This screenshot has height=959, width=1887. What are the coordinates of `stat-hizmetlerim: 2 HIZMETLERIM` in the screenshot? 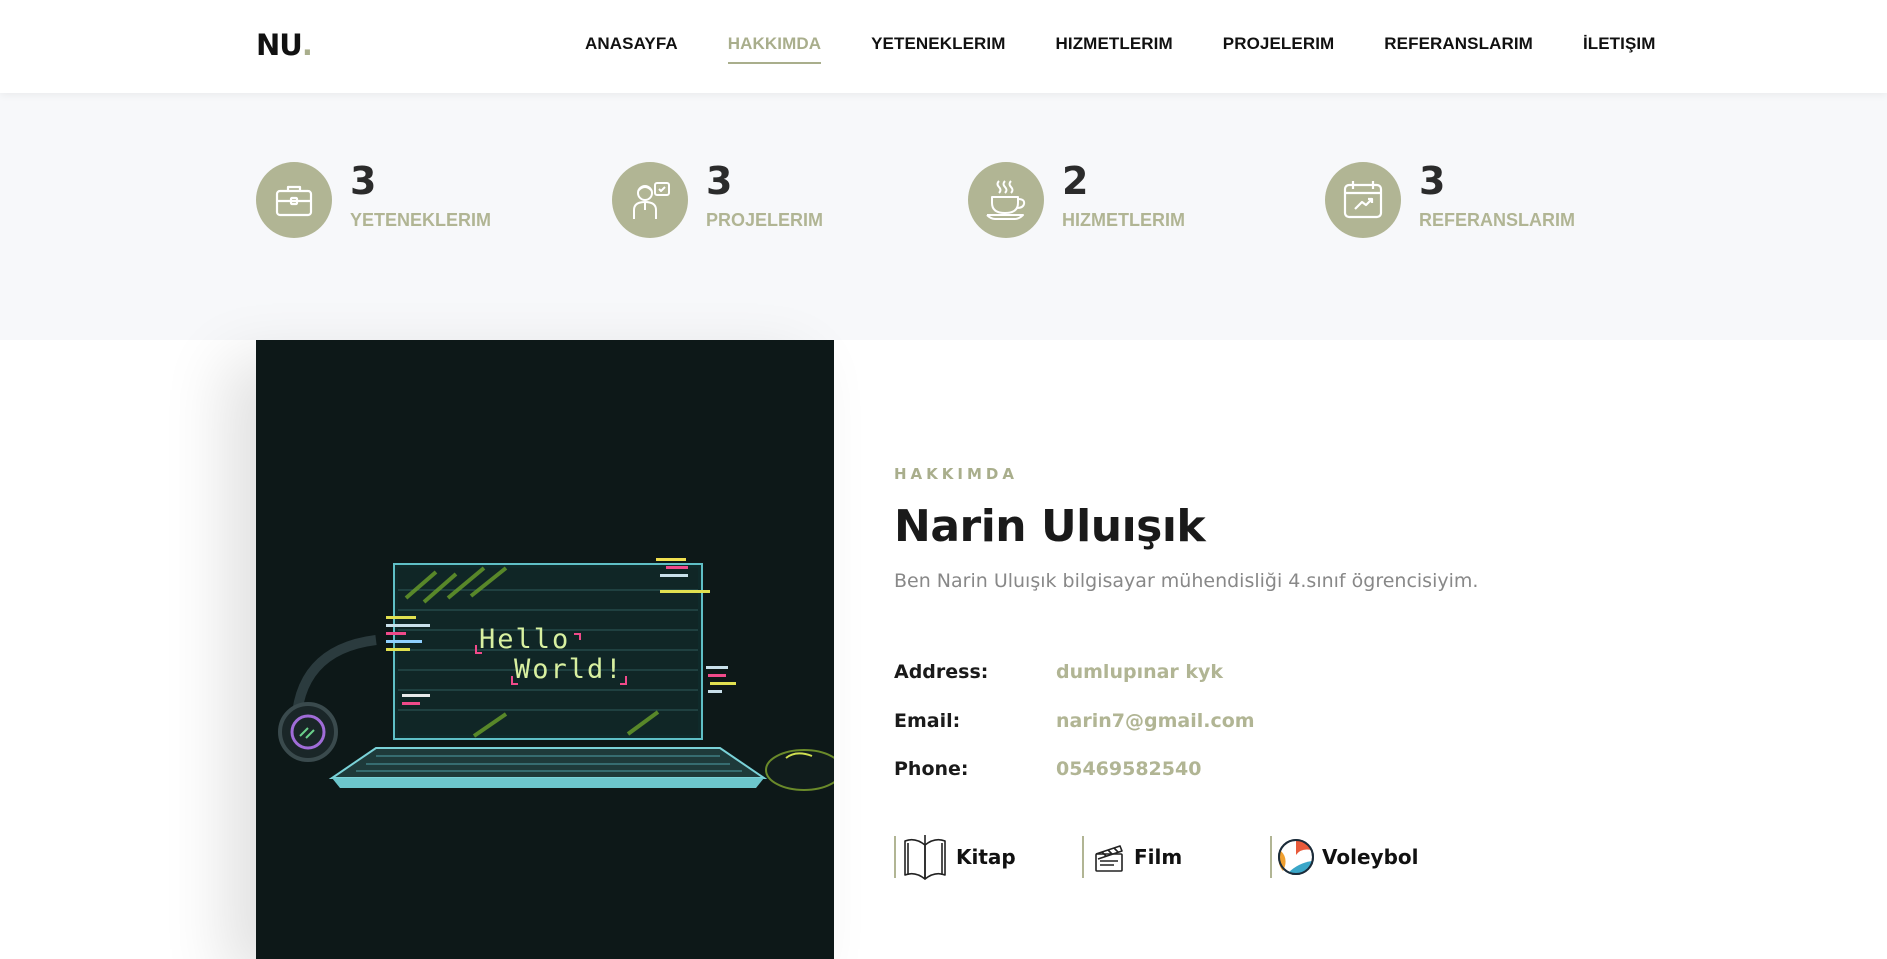 It's located at (1076, 198).